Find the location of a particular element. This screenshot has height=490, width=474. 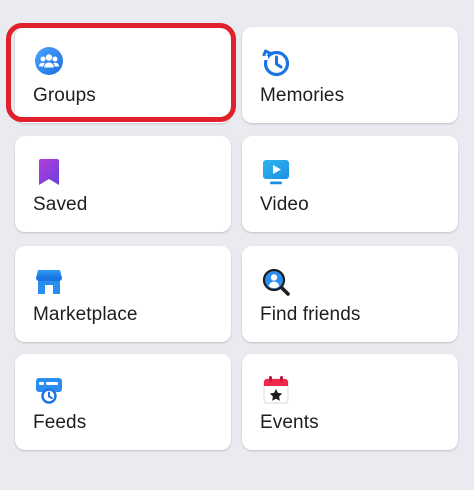

events-calendar-star-icon is located at coordinates (276, 390).